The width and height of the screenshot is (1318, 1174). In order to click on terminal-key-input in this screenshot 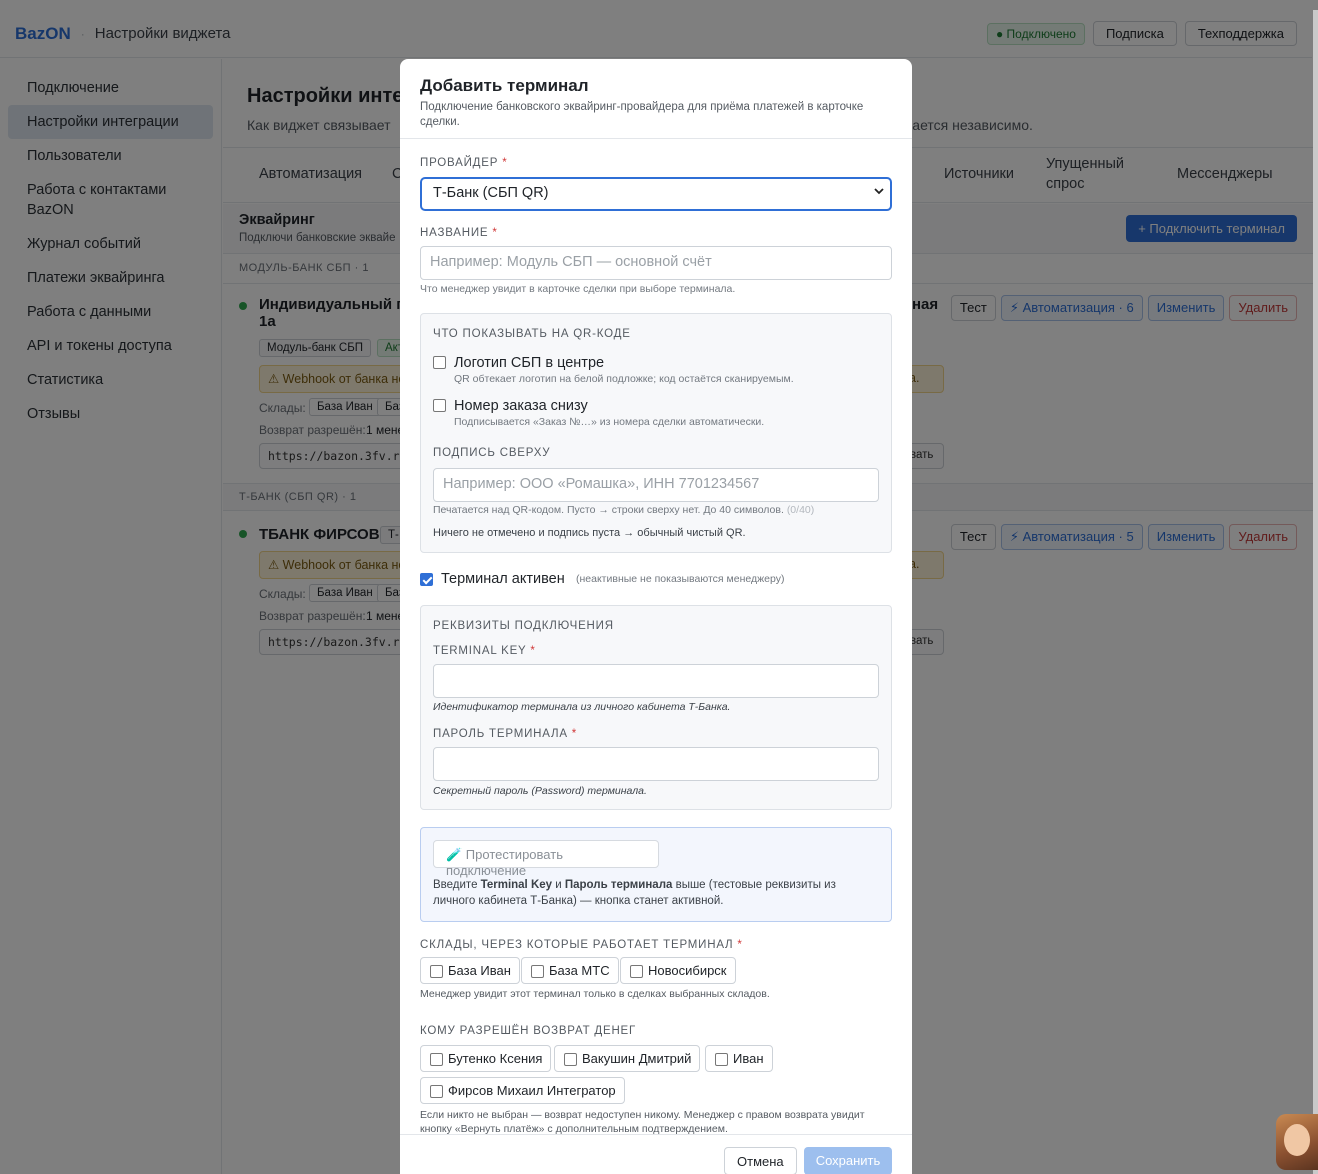, I will do `click(656, 681)`.